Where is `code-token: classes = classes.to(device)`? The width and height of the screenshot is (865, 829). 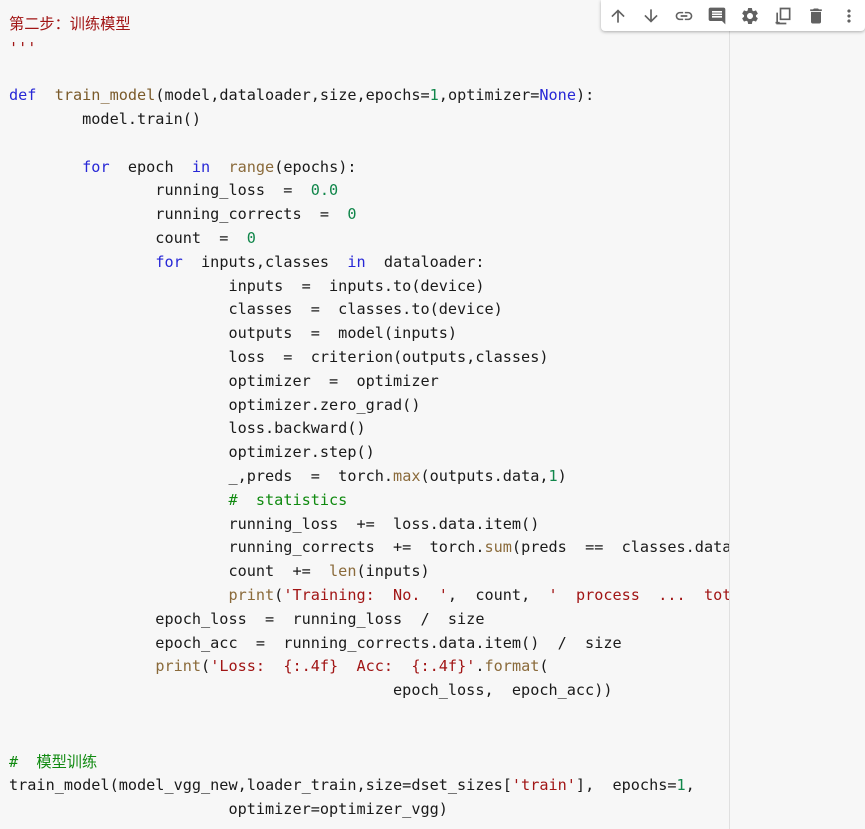
code-token: classes = classes.to(device) is located at coordinates (256, 309).